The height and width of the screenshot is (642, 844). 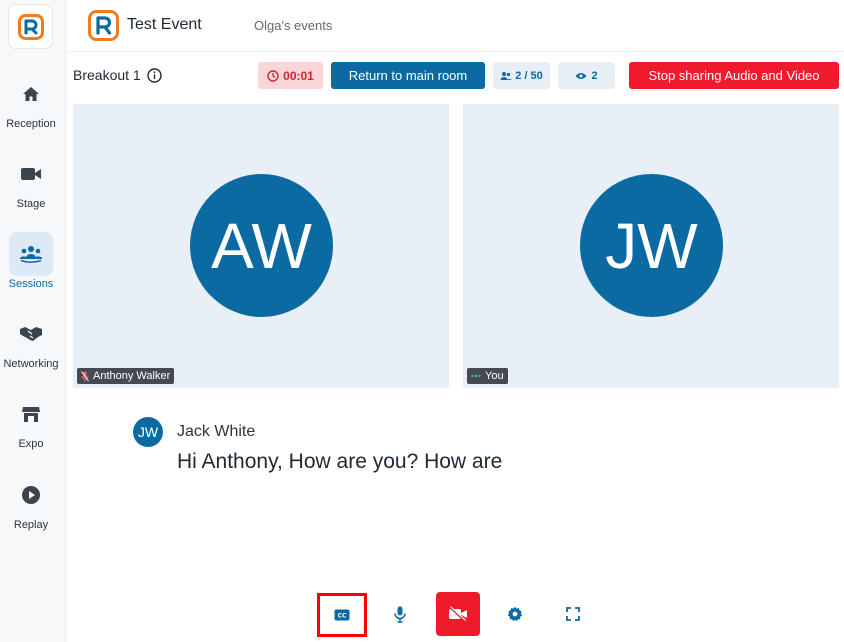 I want to click on brand-logo-icon, so click(x=30, y=26).